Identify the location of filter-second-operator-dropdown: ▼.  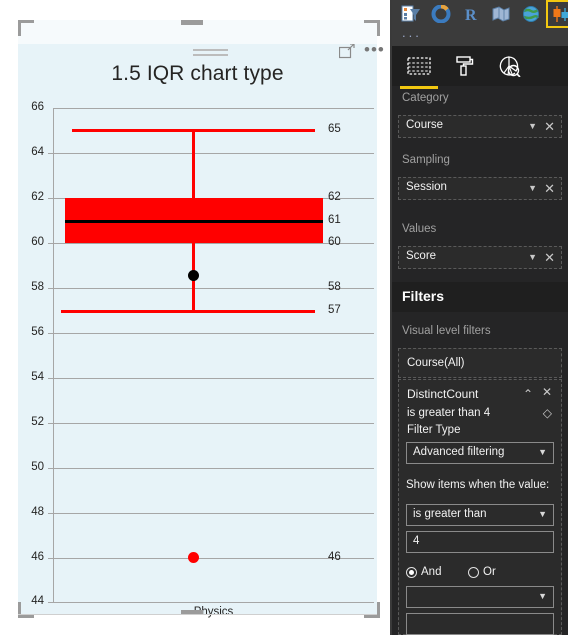
(480, 597).